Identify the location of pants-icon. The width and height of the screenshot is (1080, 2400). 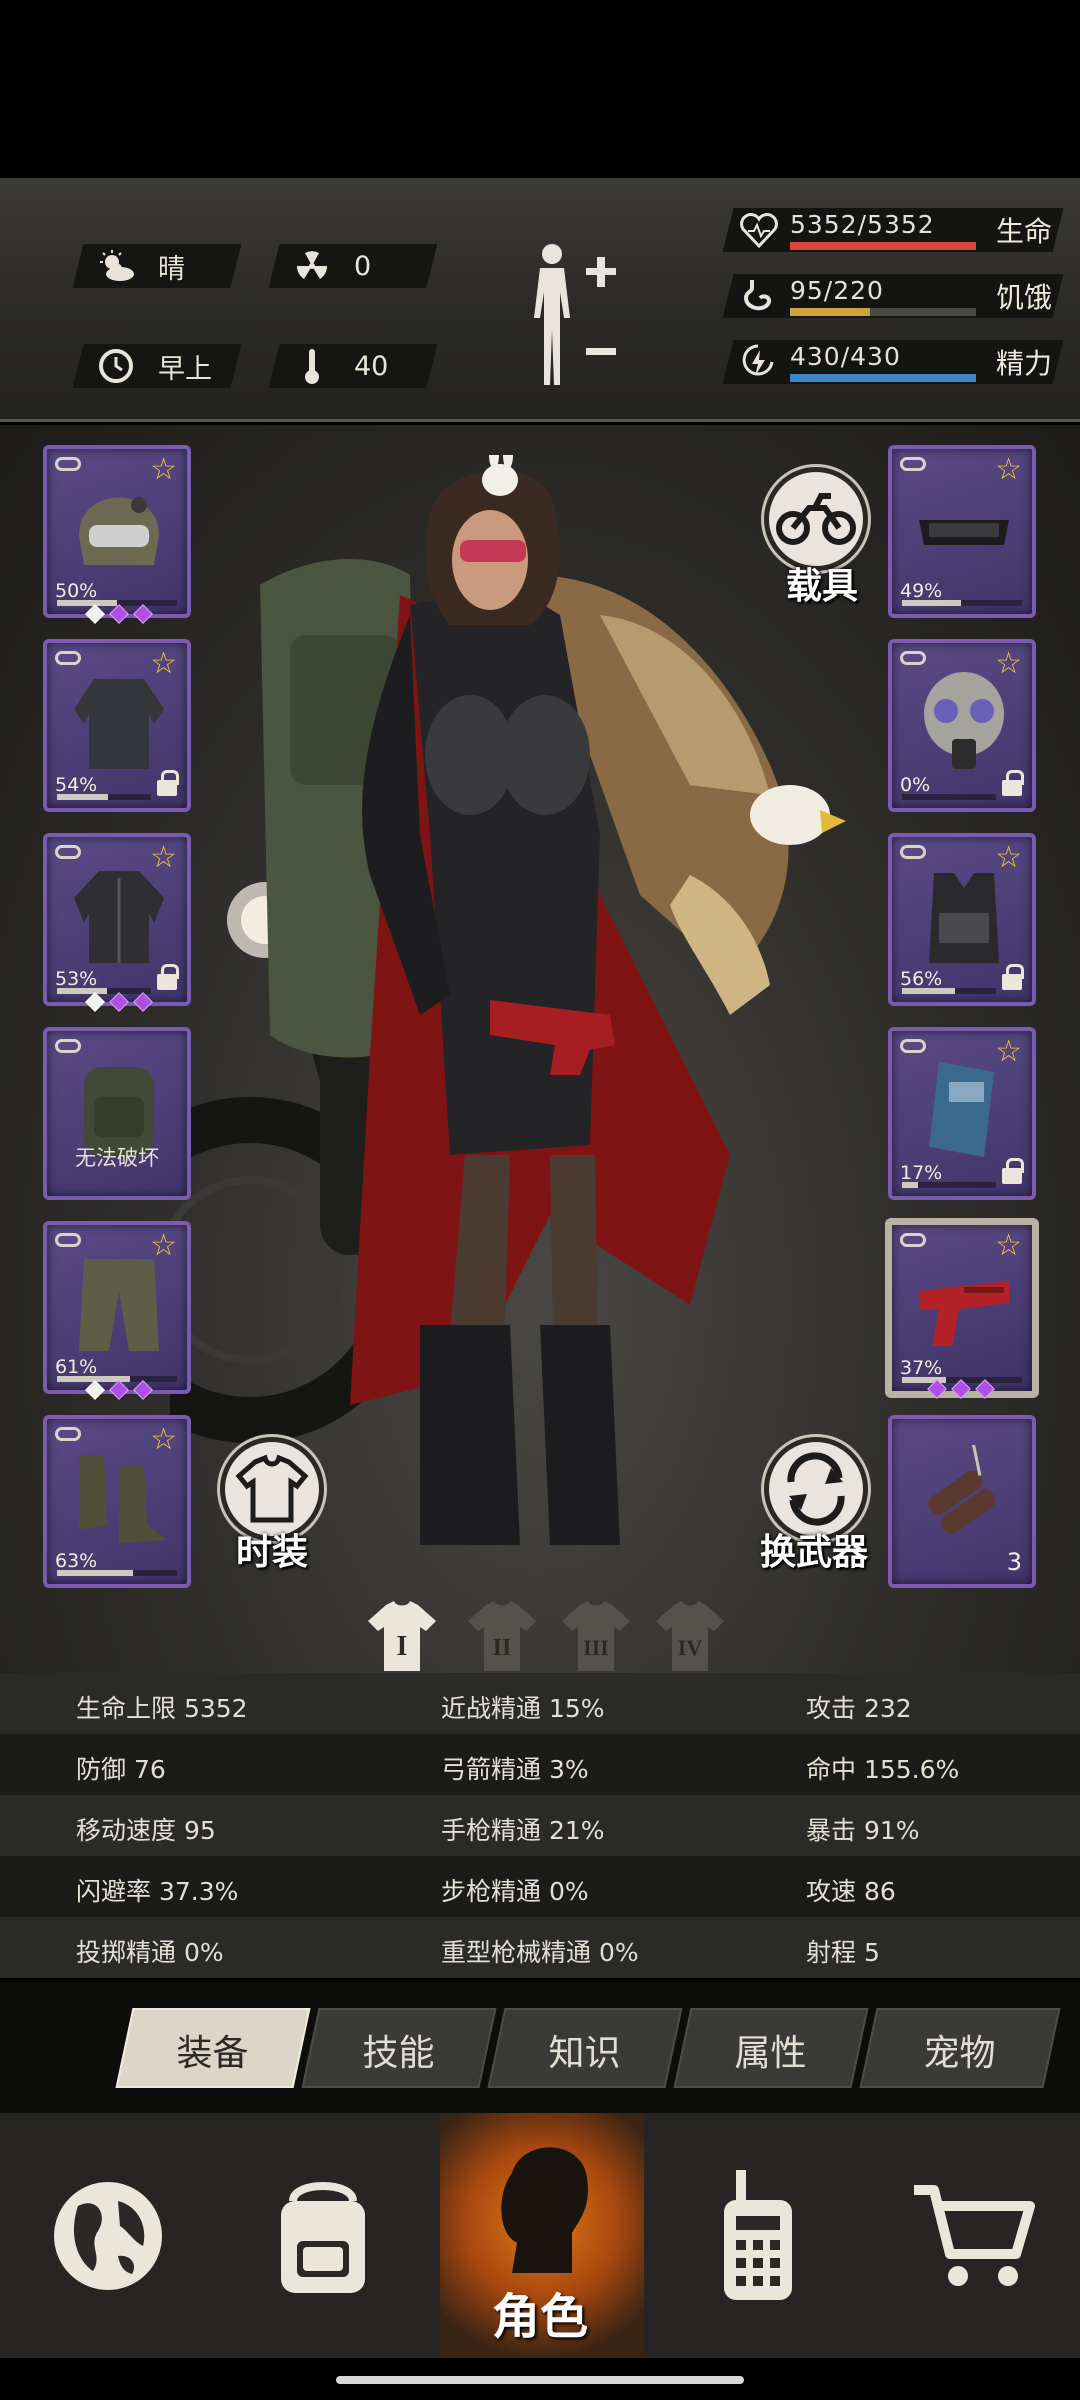
(119, 1305).